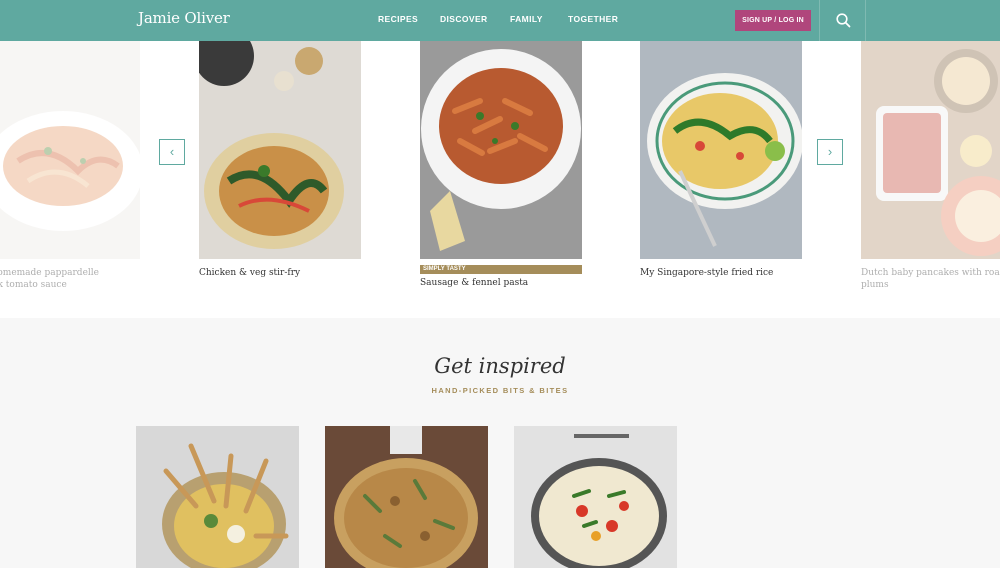 This screenshot has width=1000, height=568. What do you see at coordinates (250, 273) in the screenshot?
I see `recipe-caption: Chicken & veg stir-fry` at bounding box center [250, 273].